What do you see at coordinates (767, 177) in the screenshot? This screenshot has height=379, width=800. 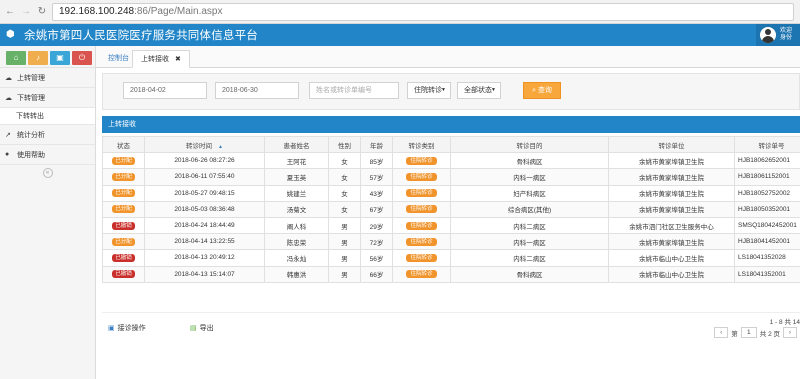 I see `referral-no-cell: HJB18061152001` at bounding box center [767, 177].